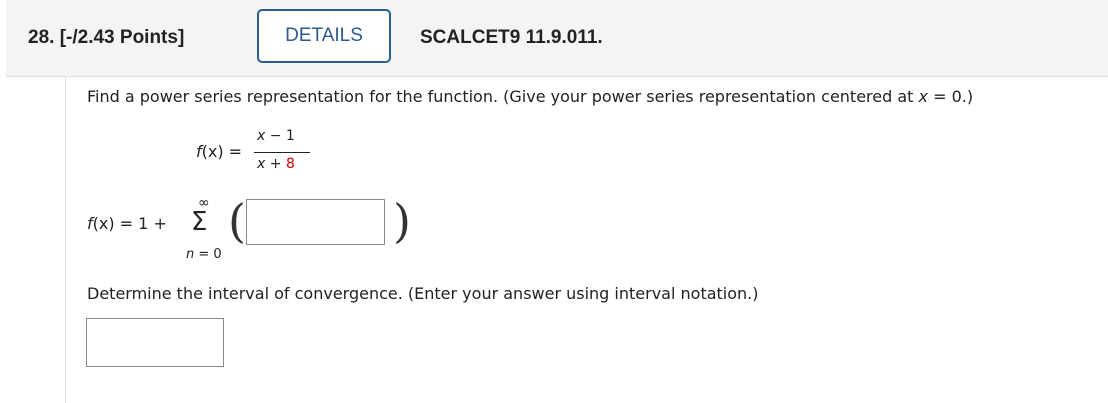  Describe the element at coordinates (122, 37) in the screenshot. I see `points-label: [-/2.43 Points]` at that location.